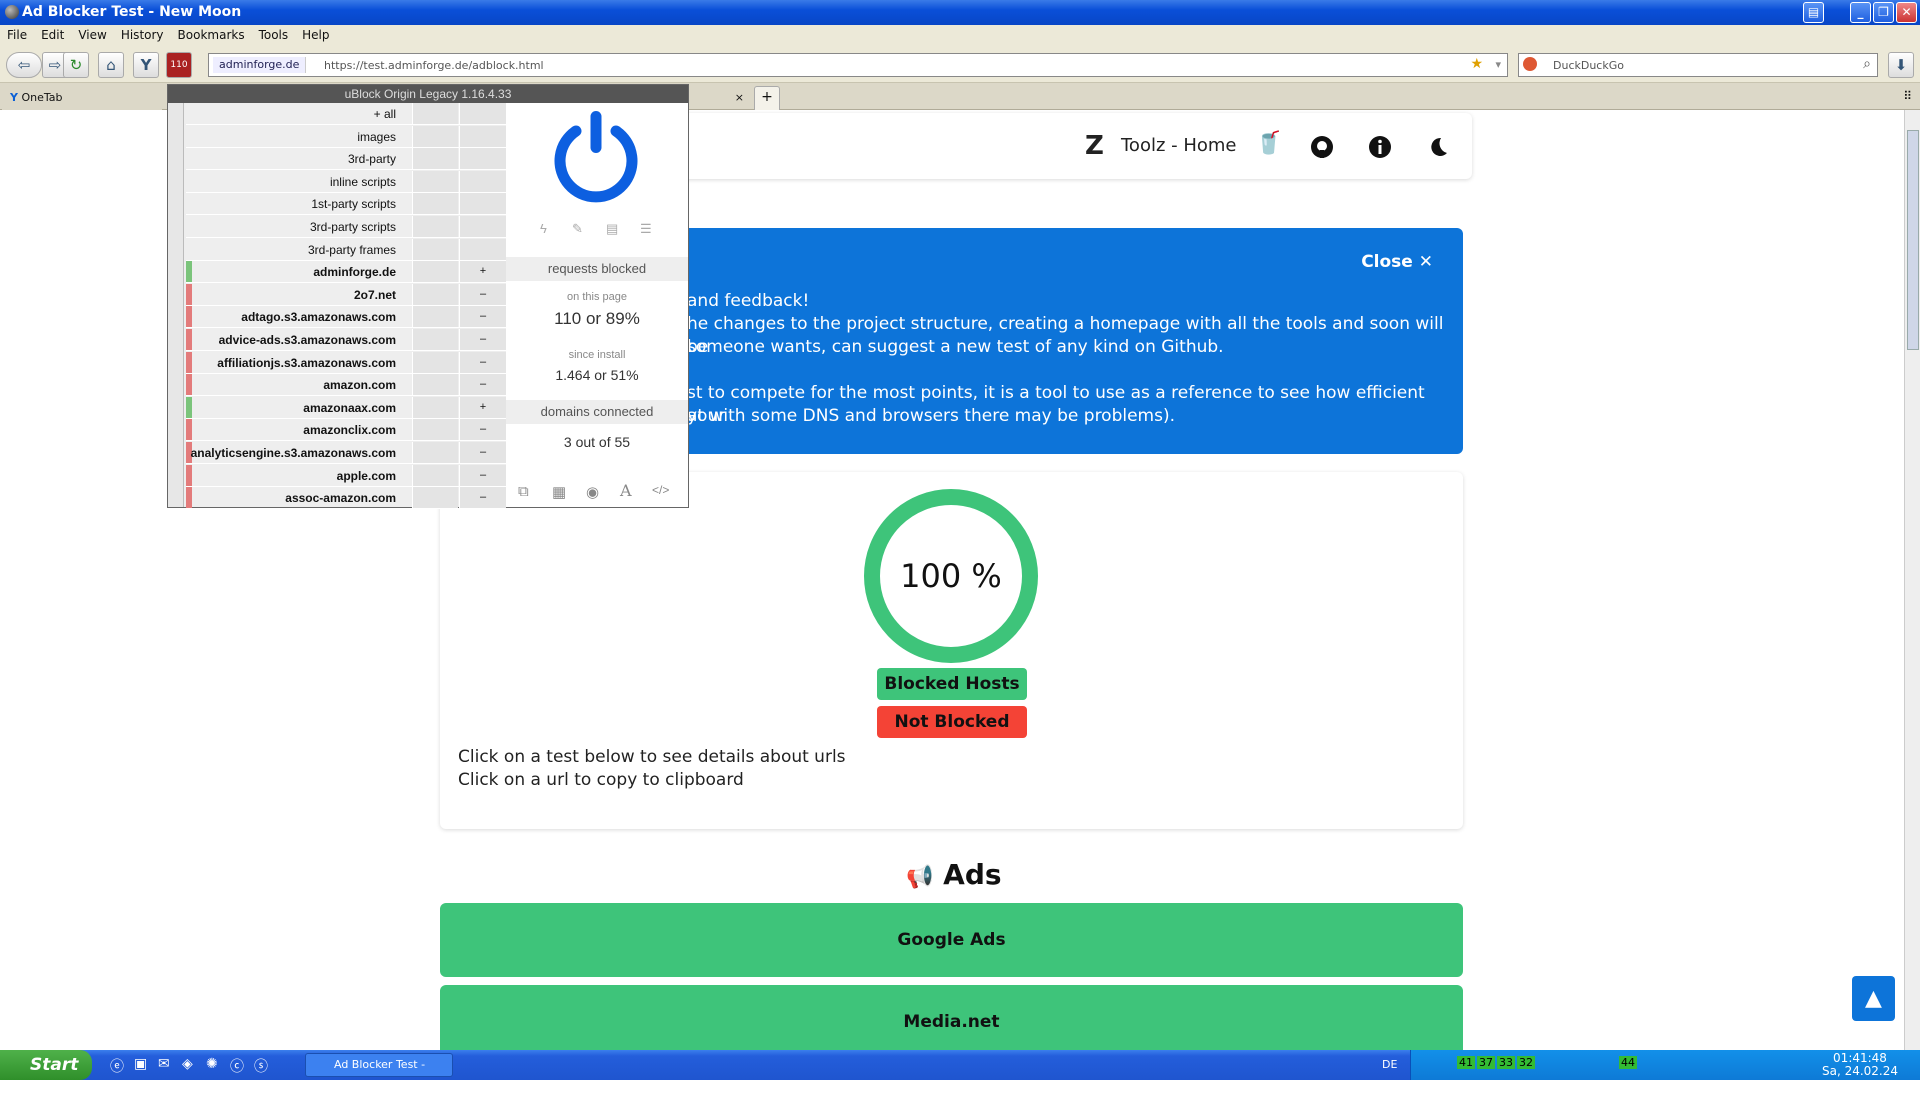 This screenshot has height=1098, width=1920. What do you see at coordinates (596, 156) in the screenshot?
I see `power-button-icon` at bounding box center [596, 156].